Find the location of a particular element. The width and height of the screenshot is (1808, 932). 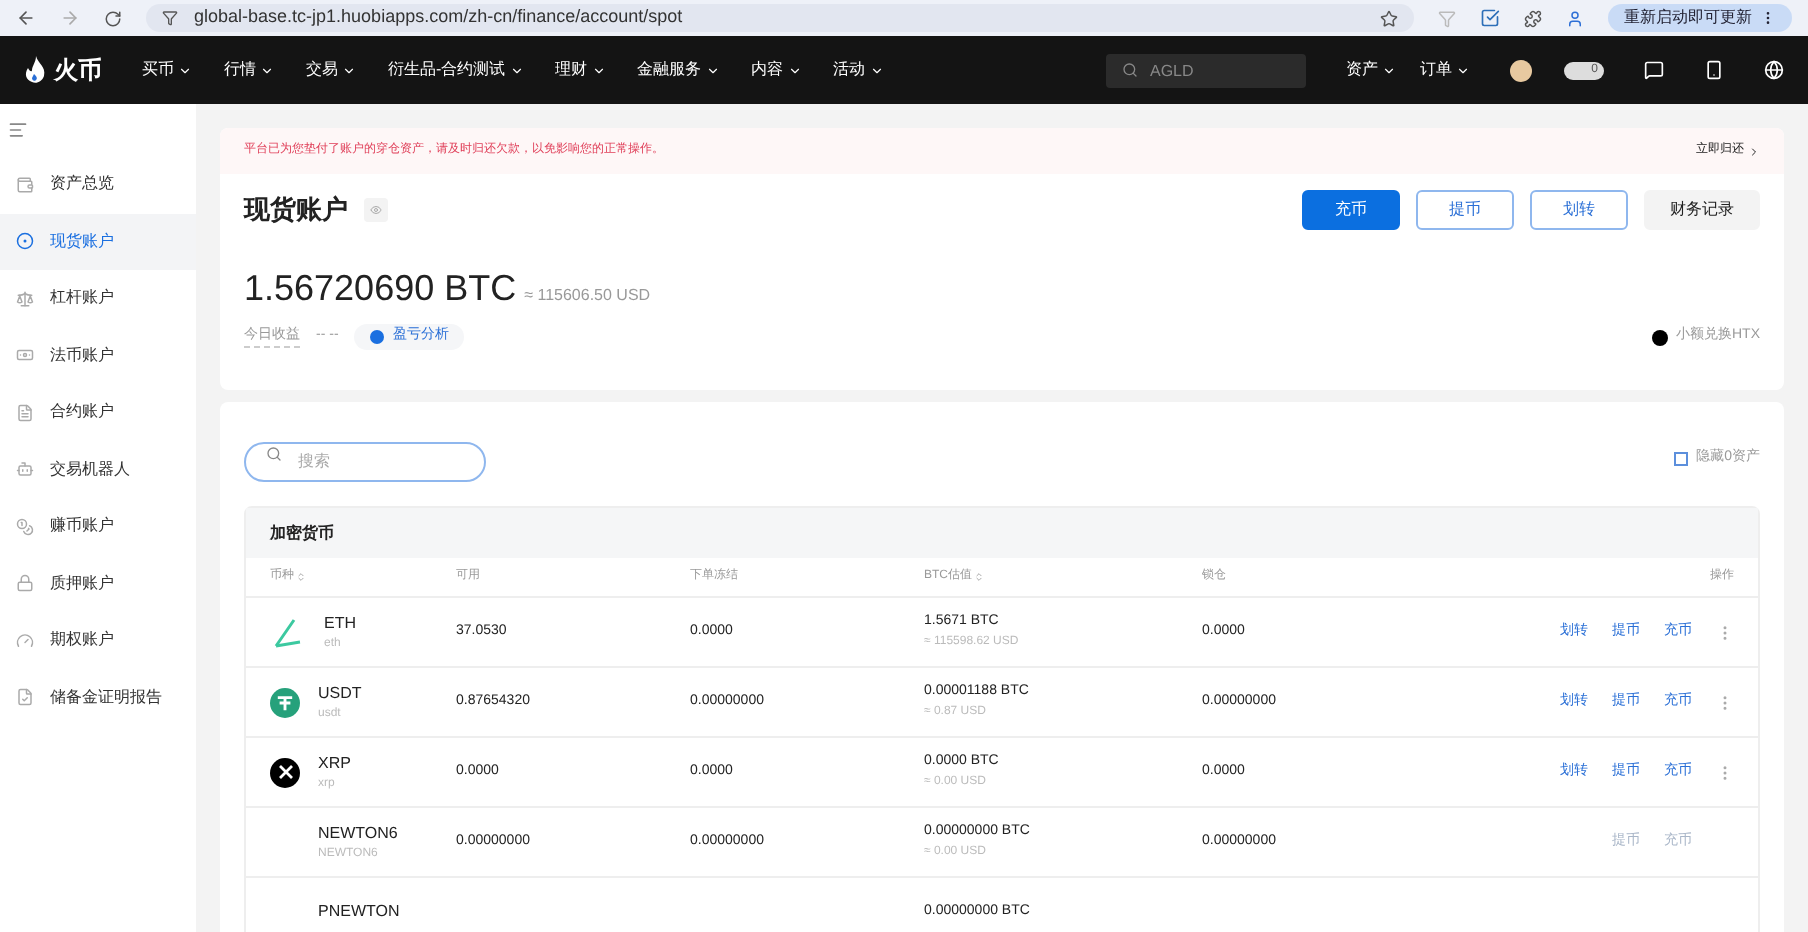

dot-circle-icon is located at coordinates (25, 241).